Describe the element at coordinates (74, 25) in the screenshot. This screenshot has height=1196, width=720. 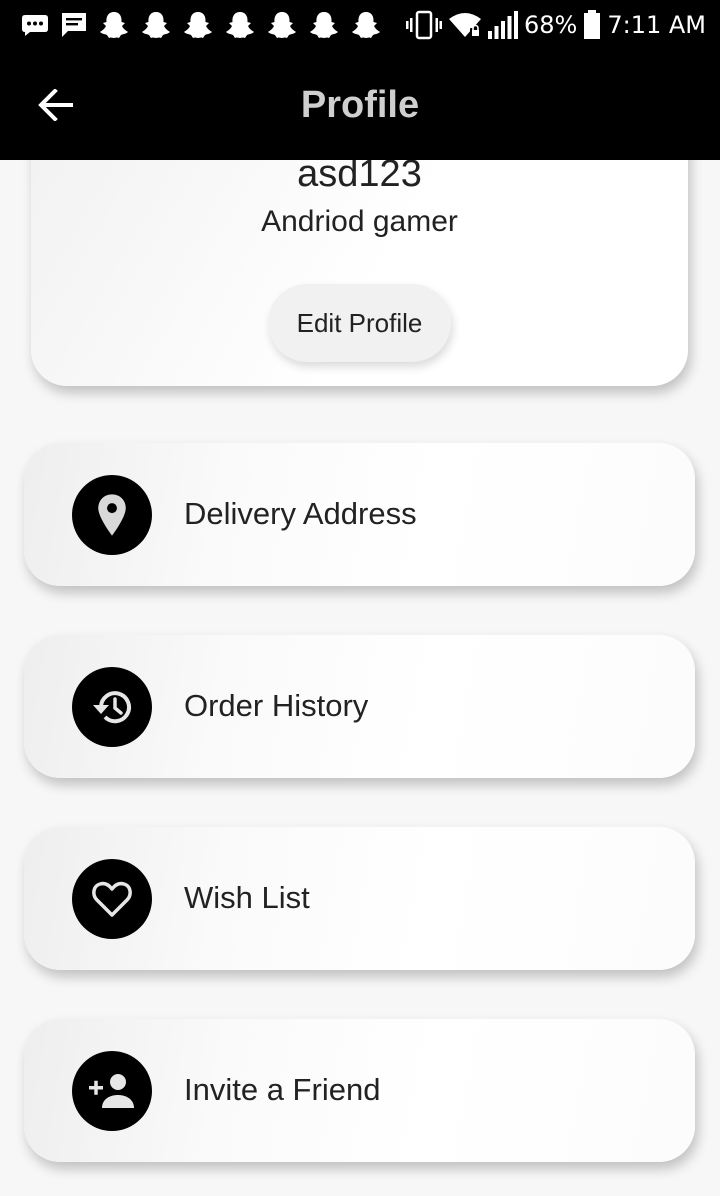
I see `chat-icon` at that location.